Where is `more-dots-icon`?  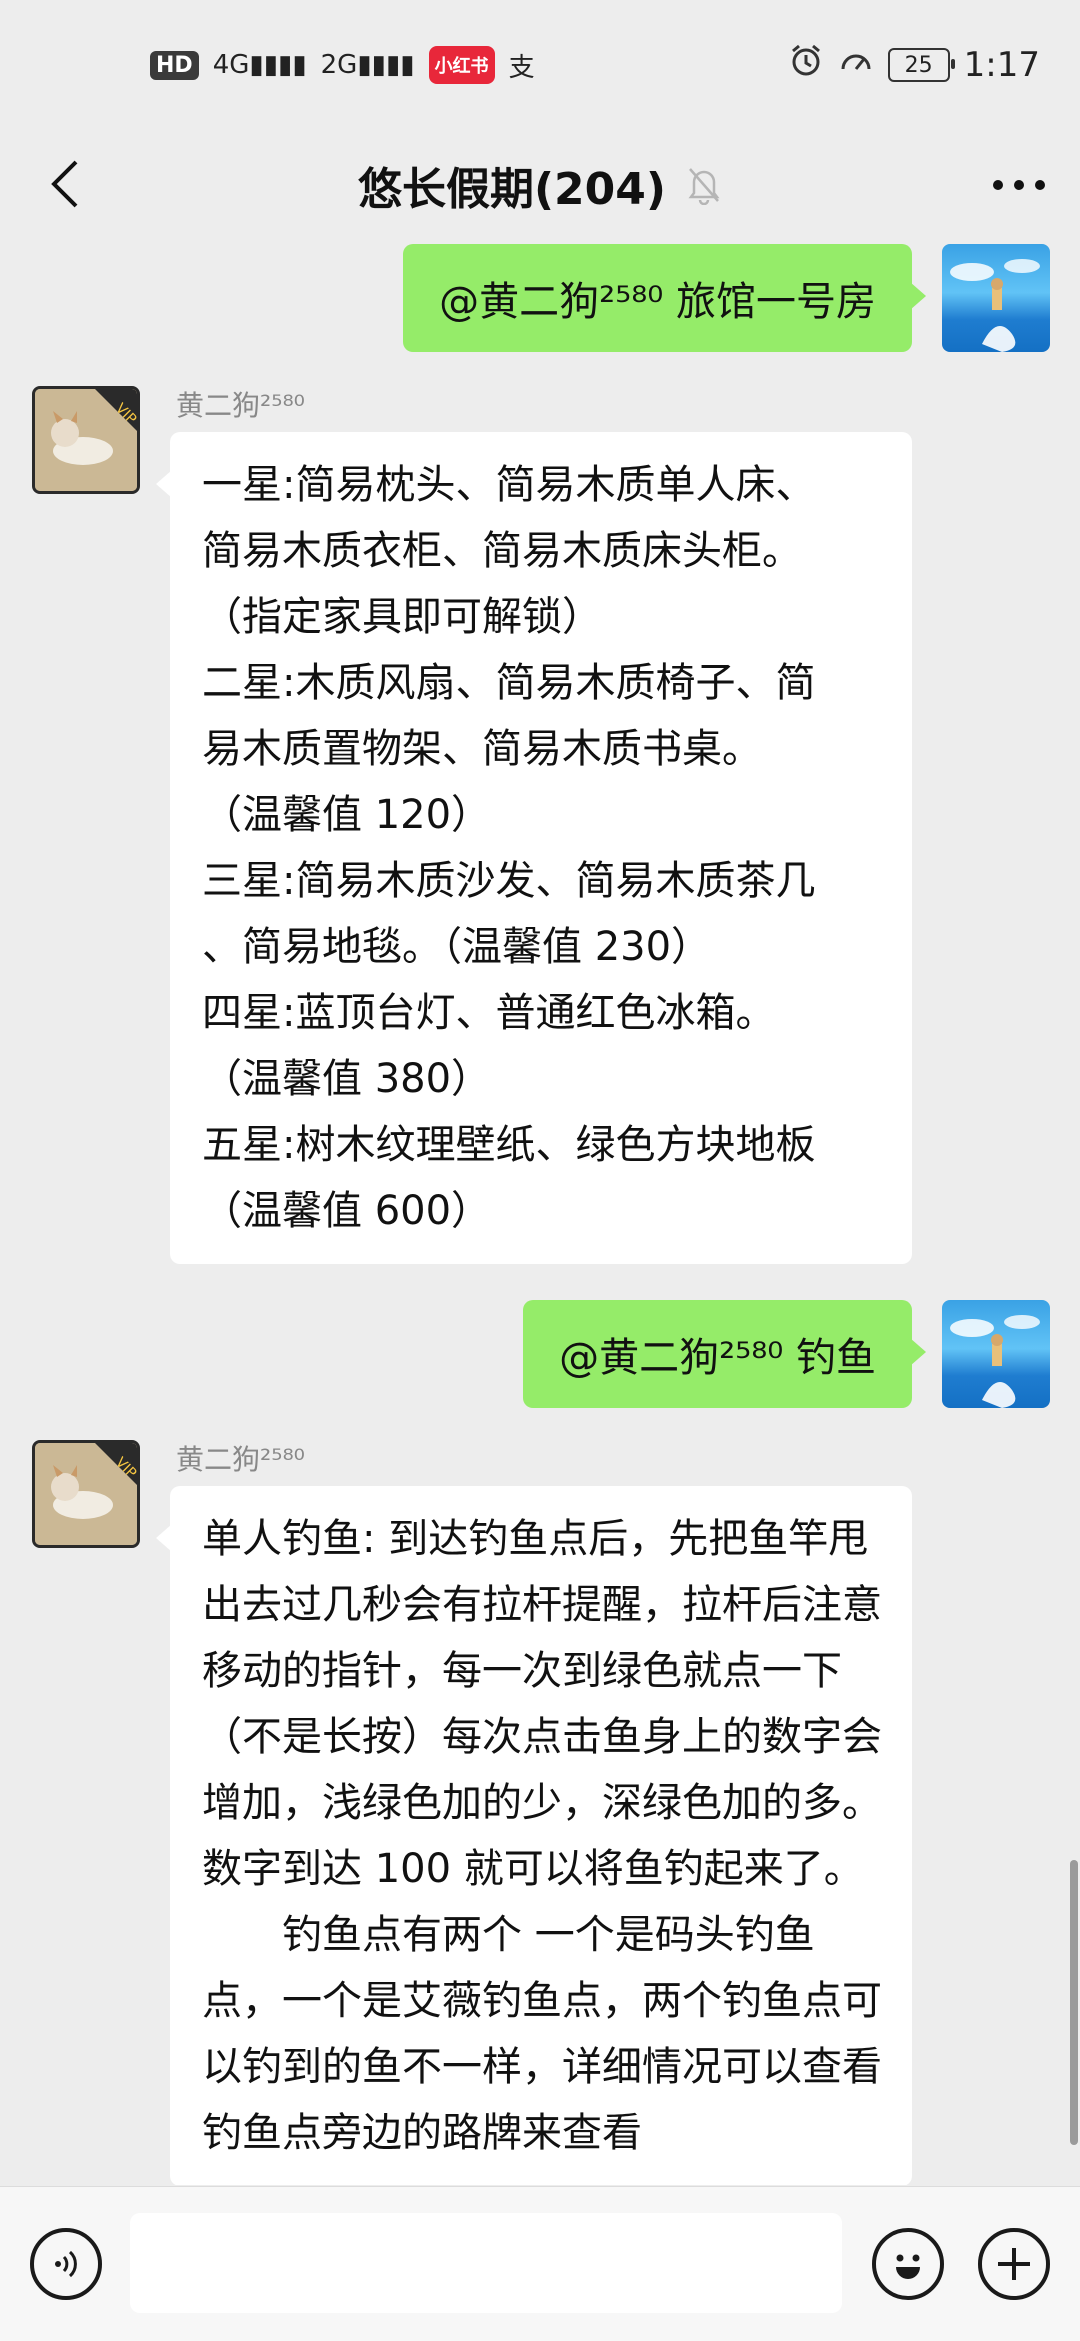 more-dots-icon is located at coordinates (1019, 185).